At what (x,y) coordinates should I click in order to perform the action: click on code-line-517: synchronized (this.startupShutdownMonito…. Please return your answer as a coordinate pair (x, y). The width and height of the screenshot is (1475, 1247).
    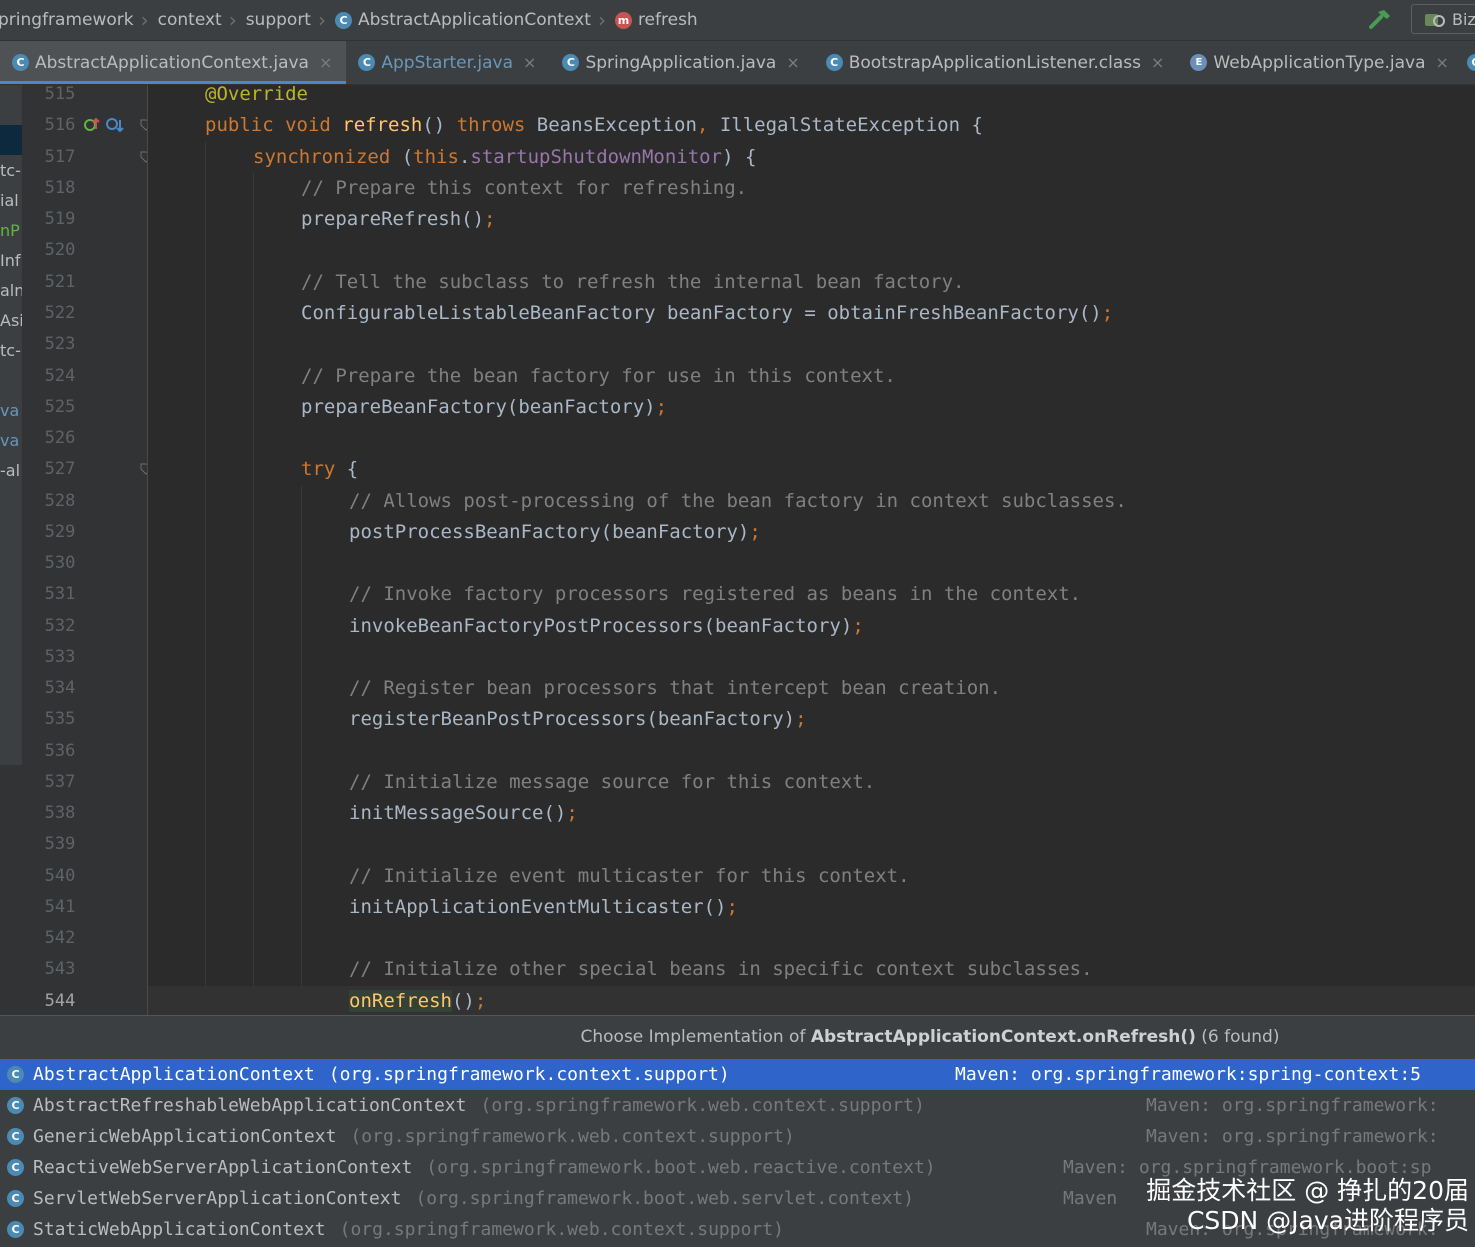
    Looking at the image, I should click on (811, 157).